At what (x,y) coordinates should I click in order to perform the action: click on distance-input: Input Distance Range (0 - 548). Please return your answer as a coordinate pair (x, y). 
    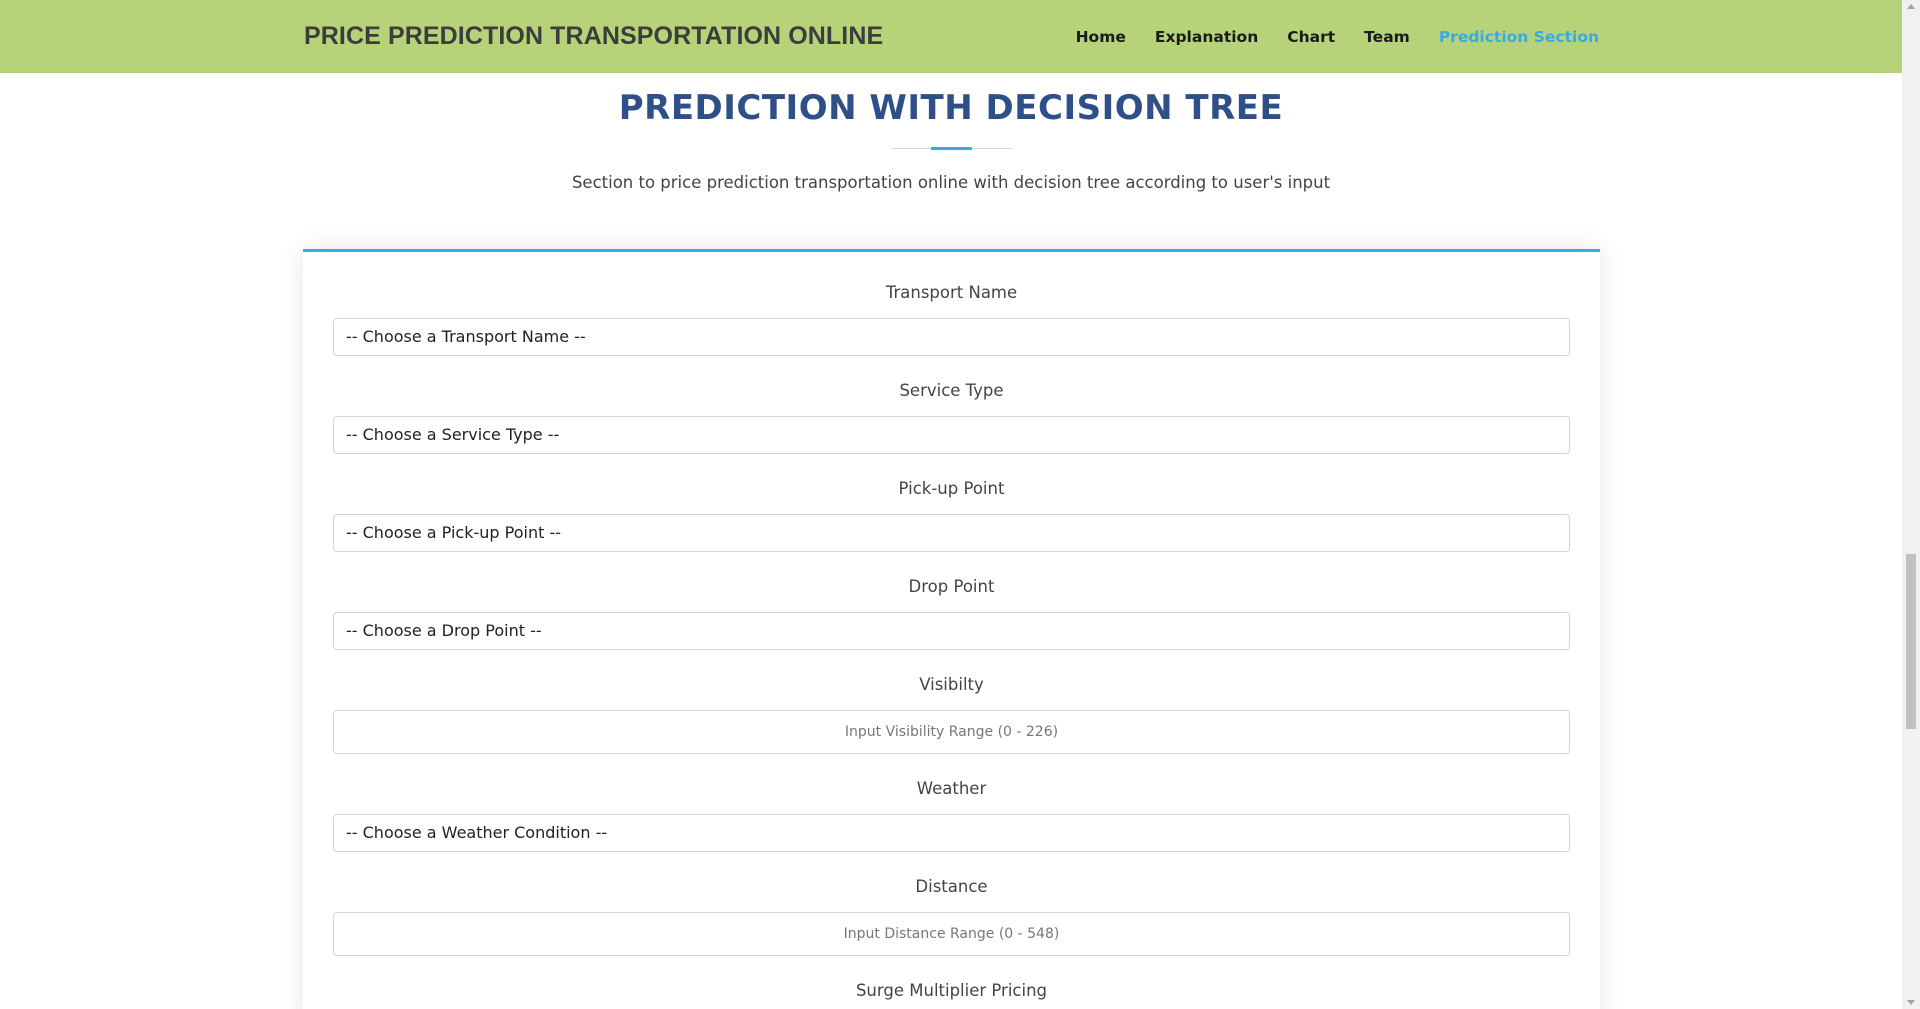
    Looking at the image, I should click on (951, 934).